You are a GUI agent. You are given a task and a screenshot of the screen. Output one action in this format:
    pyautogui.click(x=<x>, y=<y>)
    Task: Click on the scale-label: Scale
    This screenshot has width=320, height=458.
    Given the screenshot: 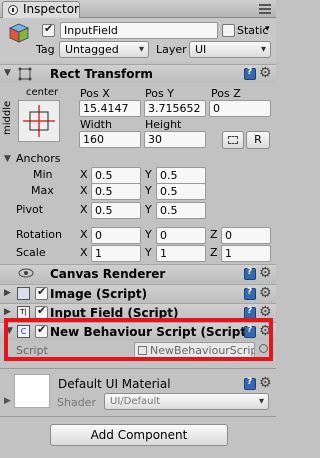 What is the action you would take?
    pyautogui.click(x=31, y=252)
    